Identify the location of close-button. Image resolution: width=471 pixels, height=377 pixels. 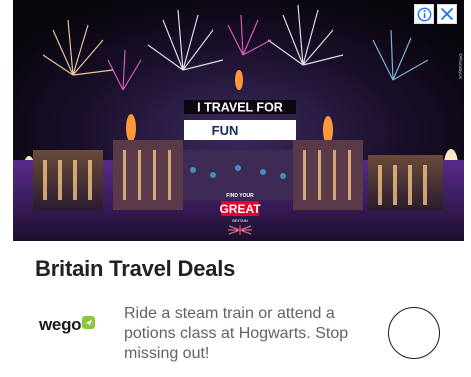
(447, 14).